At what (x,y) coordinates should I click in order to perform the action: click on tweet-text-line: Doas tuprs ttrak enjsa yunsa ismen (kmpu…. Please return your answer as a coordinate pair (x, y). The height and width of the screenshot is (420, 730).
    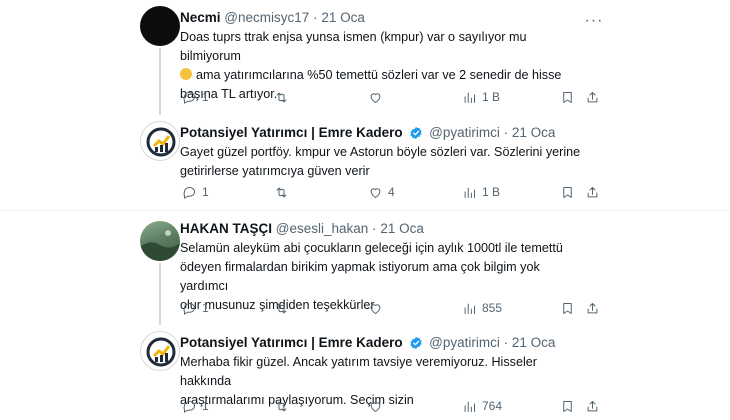
    Looking at the image, I should click on (353, 46).